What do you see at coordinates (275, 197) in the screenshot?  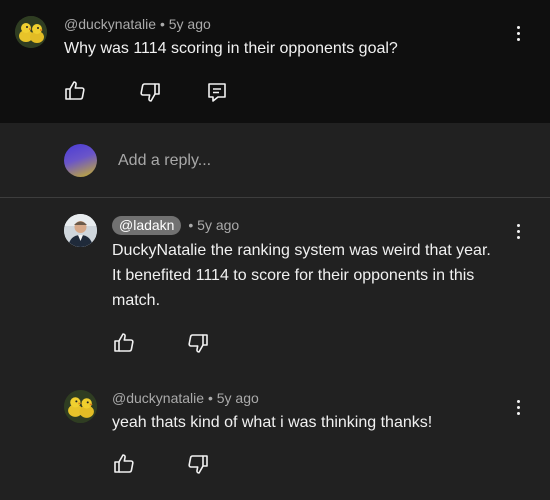 I see `divider` at bounding box center [275, 197].